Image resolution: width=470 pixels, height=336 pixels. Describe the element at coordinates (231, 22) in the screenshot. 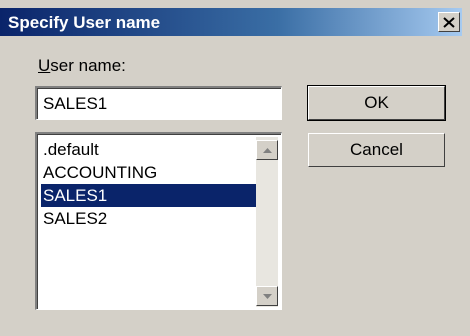

I see `title-bar: Specify User name` at that location.